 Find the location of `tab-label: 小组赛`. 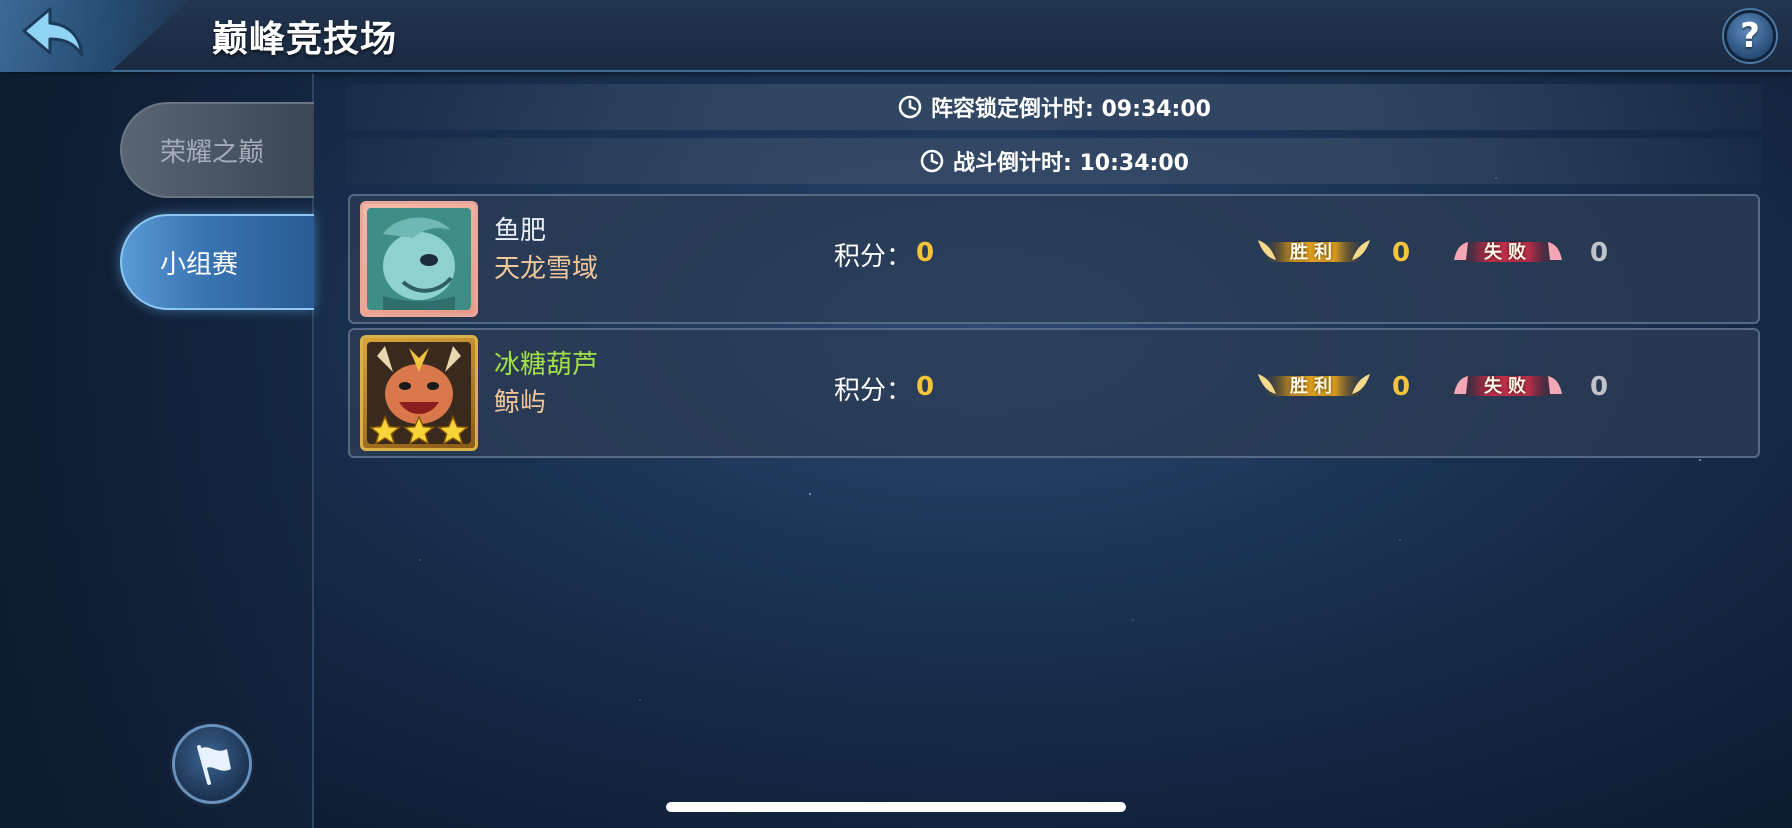

tab-label: 小组赛 is located at coordinates (199, 264).